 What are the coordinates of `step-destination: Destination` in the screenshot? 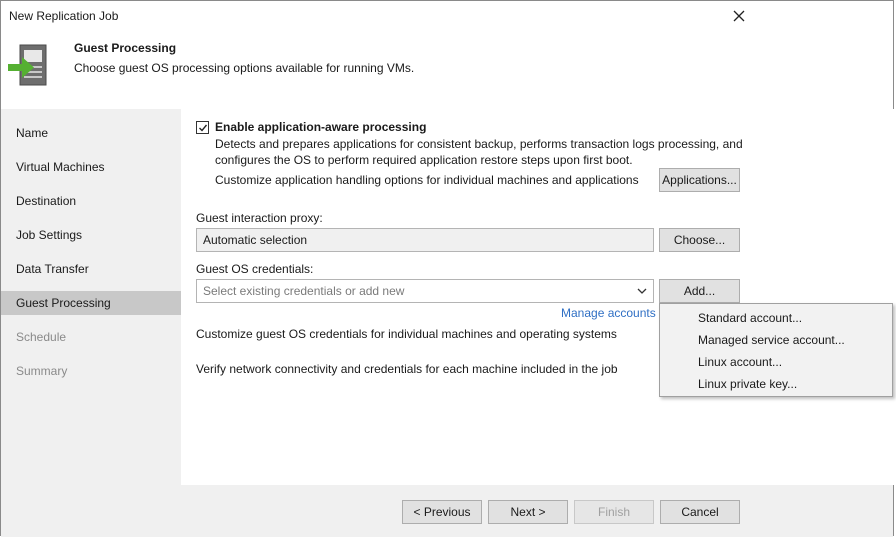 It's located at (91, 201).